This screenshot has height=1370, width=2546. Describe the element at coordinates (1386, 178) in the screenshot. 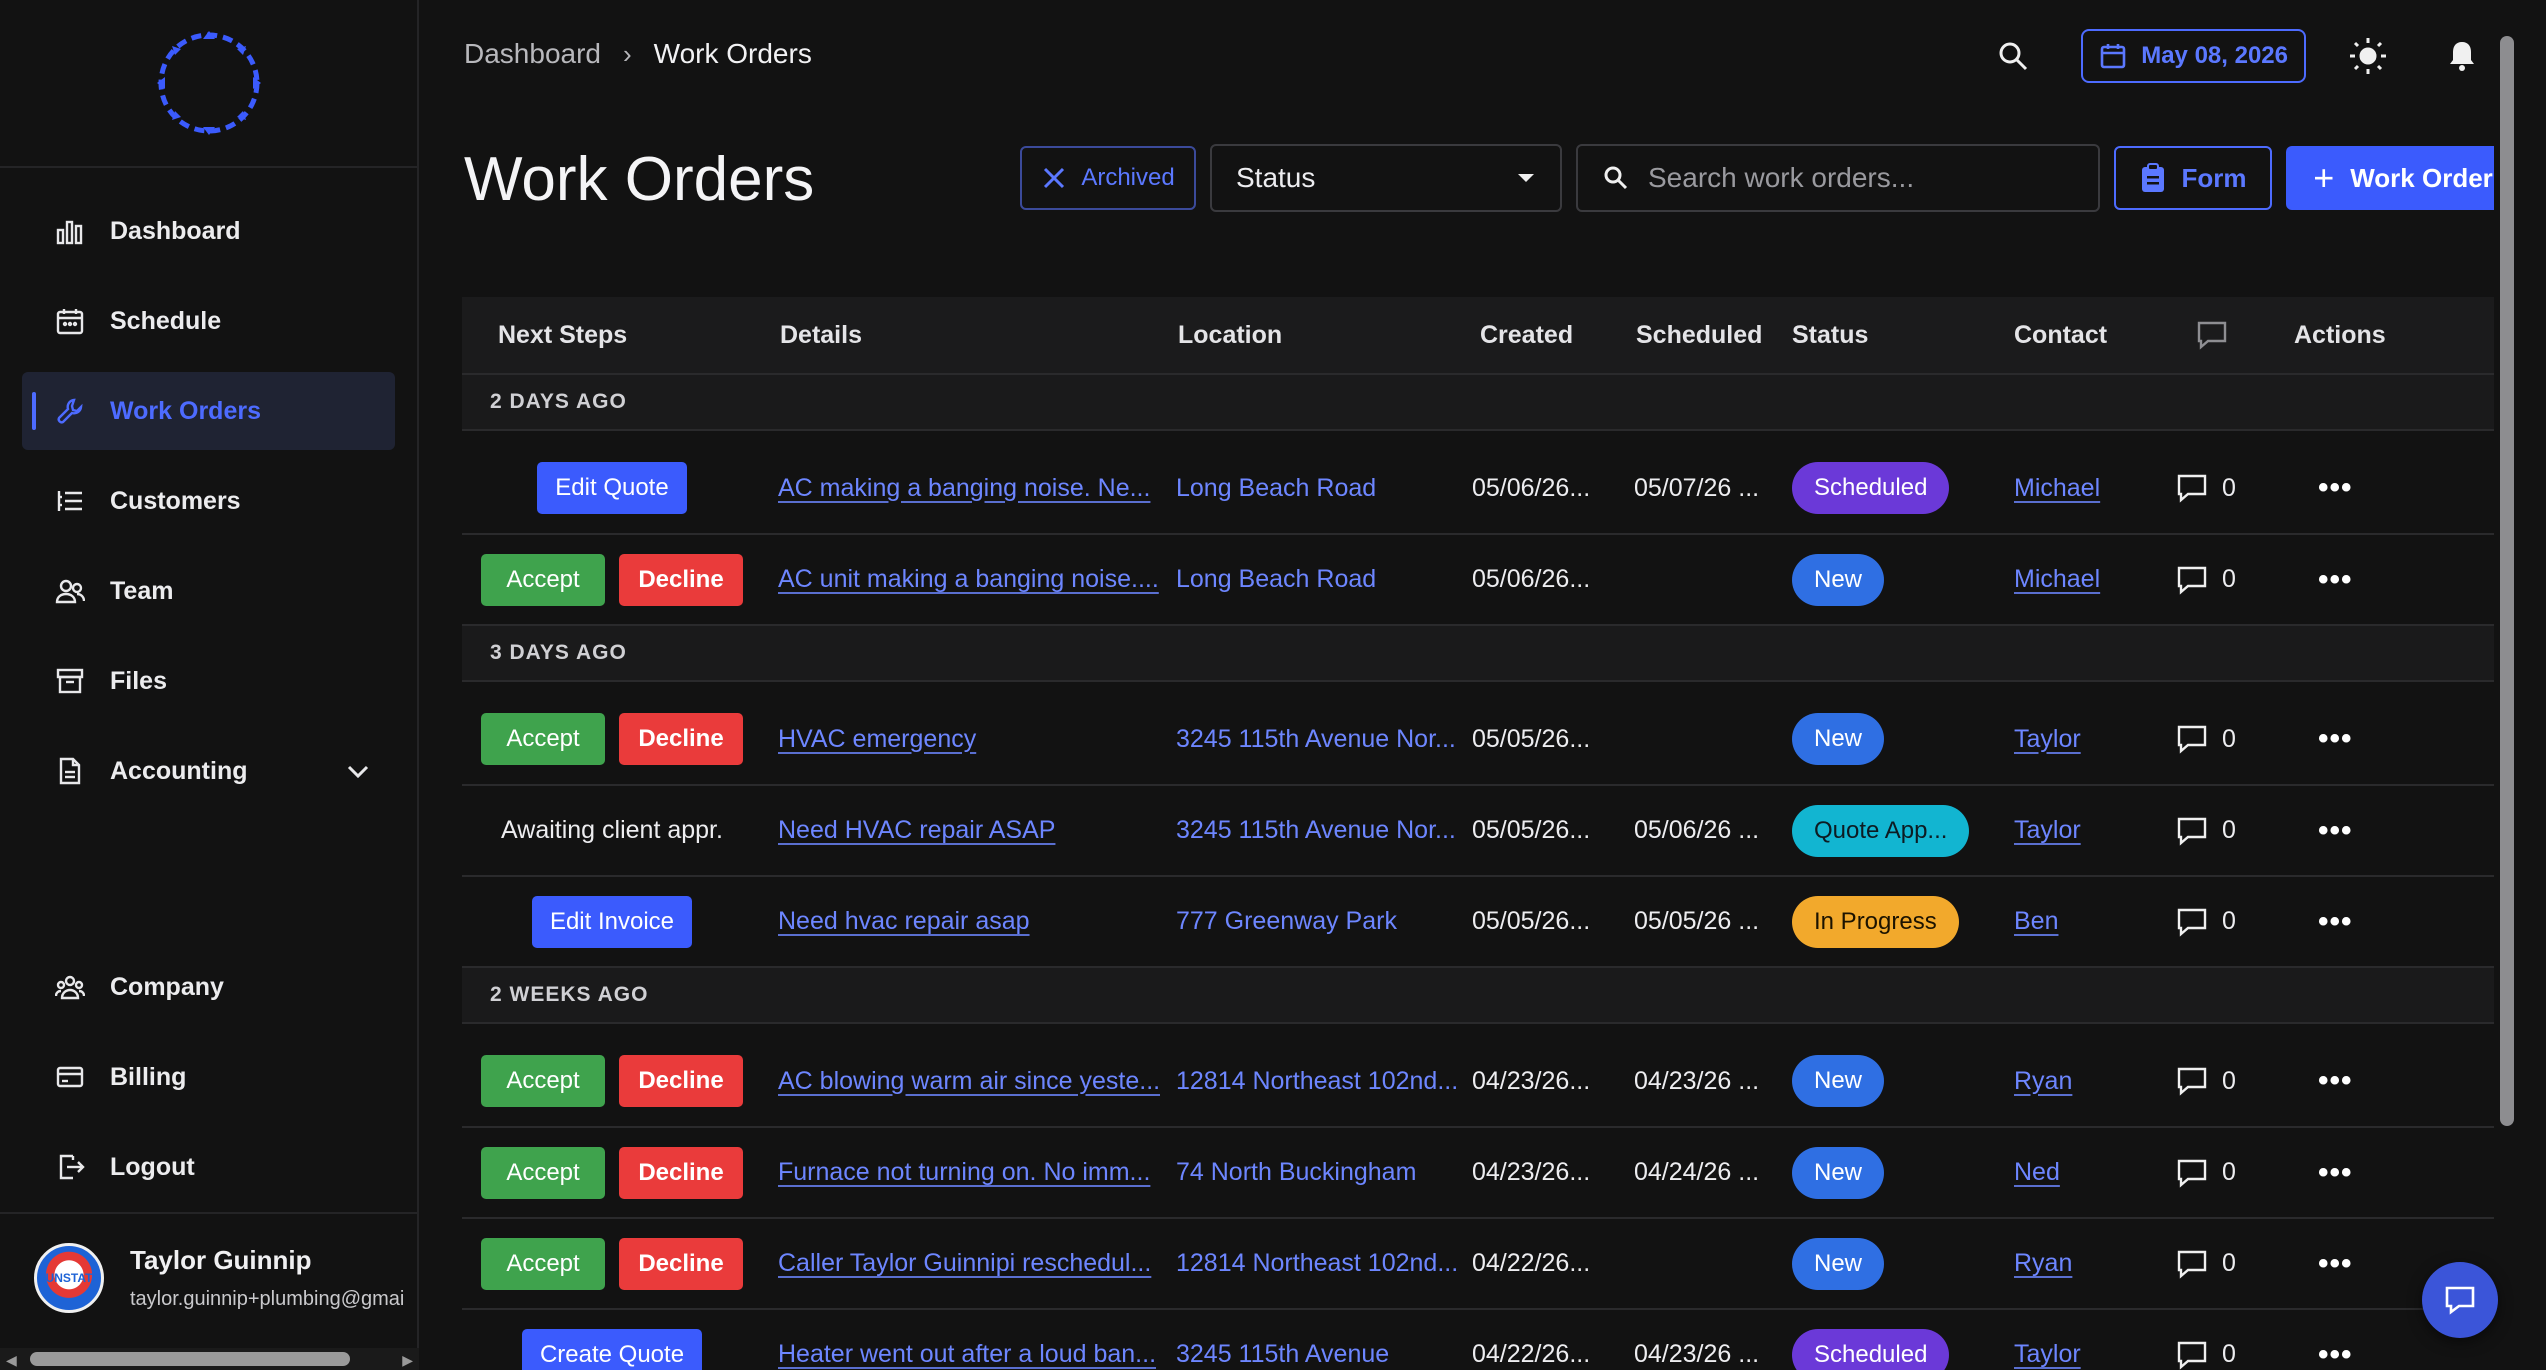

I see `status-select: Status` at that location.